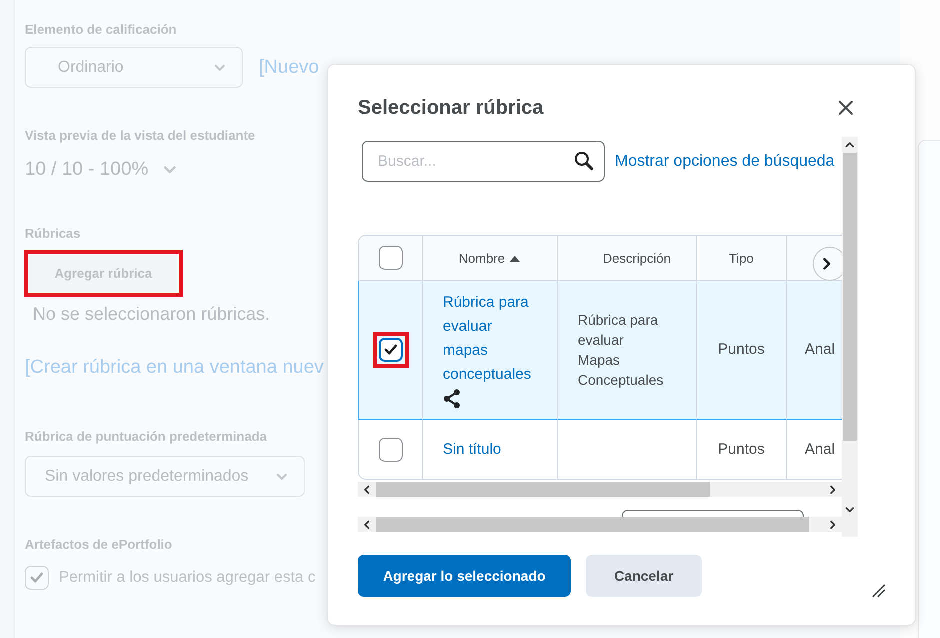  Describe the element at coordinates (620, 350) in the screenshot. I see `table-cell-text: Rúbrica para evaluar Mapas Conceptuales` at that location.